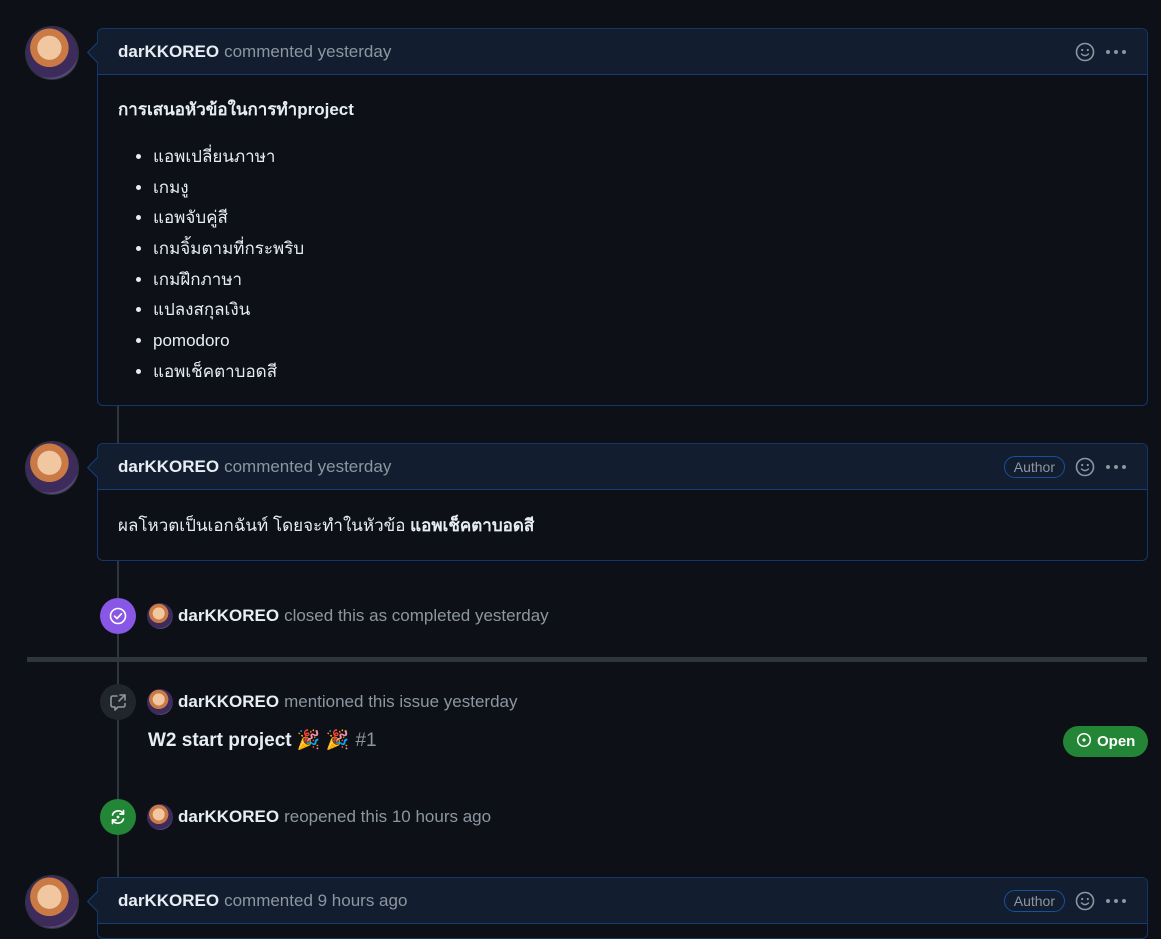  I want to click on event-text: mentioned this issue yesterday, so click(401, 701).